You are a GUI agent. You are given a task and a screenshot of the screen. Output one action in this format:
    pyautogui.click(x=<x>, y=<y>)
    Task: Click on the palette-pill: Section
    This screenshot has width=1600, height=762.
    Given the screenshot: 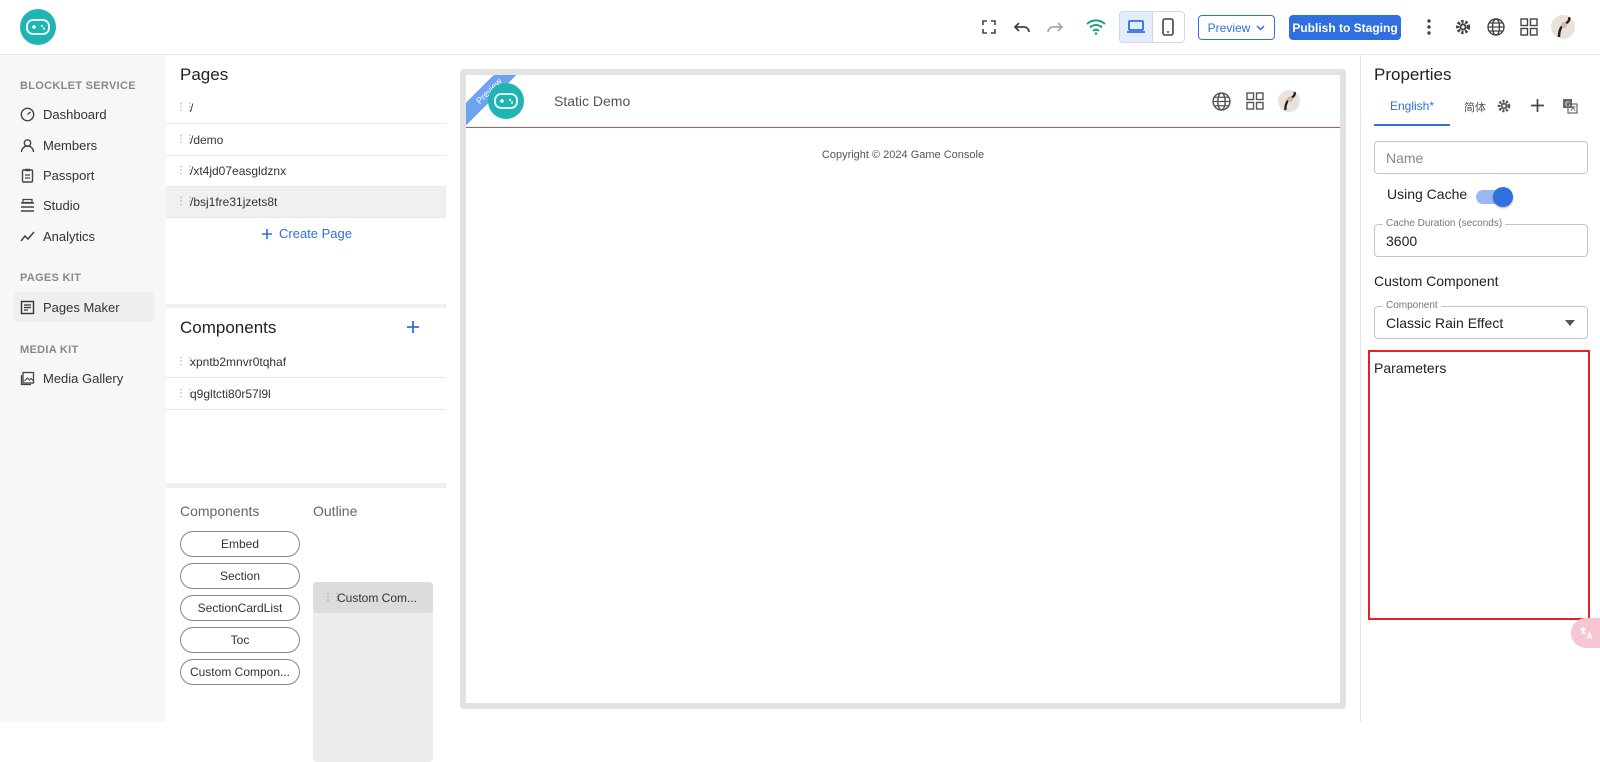 What is the action you would take?
    pyautogui.click(x=240, y=576)
    